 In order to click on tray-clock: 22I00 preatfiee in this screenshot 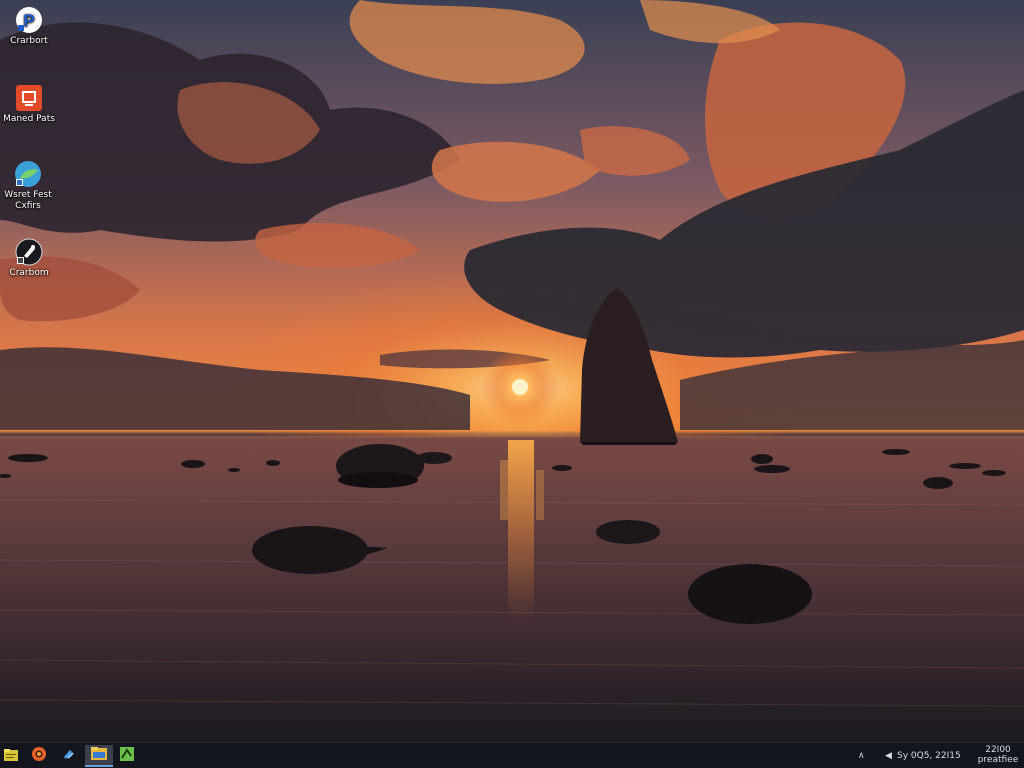, I will do `click(998, 755)`.